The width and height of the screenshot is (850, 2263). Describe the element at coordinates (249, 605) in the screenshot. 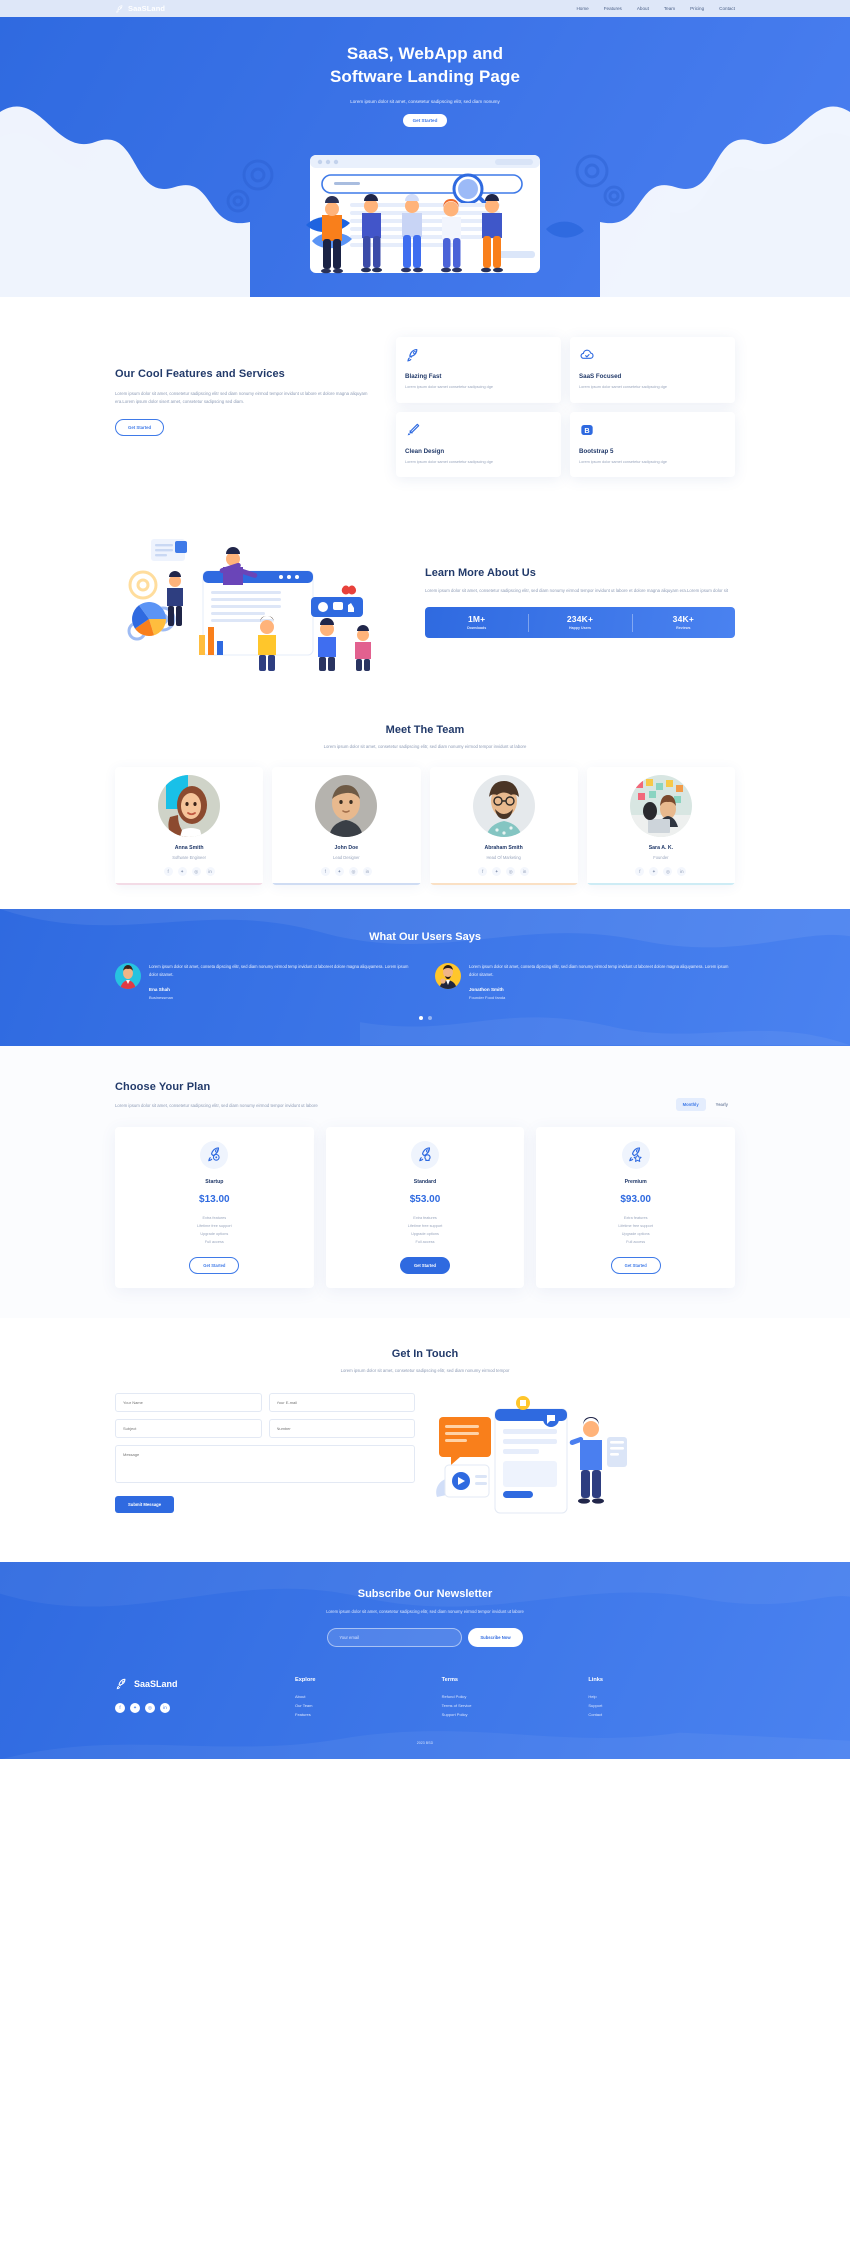

I see `about-analytics-illustration` at that location.